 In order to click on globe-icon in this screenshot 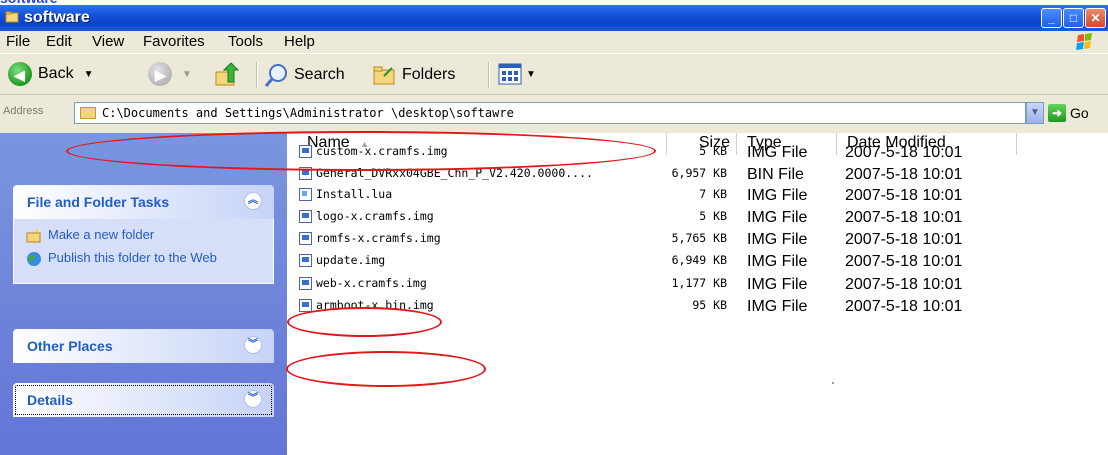, I will do `click(34, 259)`.